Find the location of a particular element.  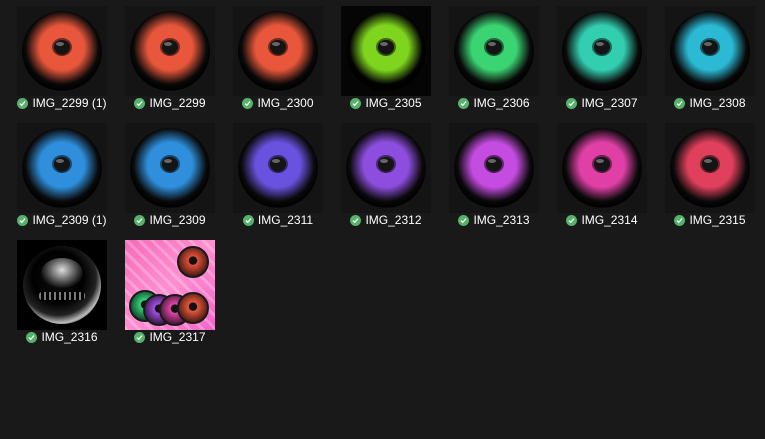

file-item: IMG_2306 is located at coordinates (494, 58).